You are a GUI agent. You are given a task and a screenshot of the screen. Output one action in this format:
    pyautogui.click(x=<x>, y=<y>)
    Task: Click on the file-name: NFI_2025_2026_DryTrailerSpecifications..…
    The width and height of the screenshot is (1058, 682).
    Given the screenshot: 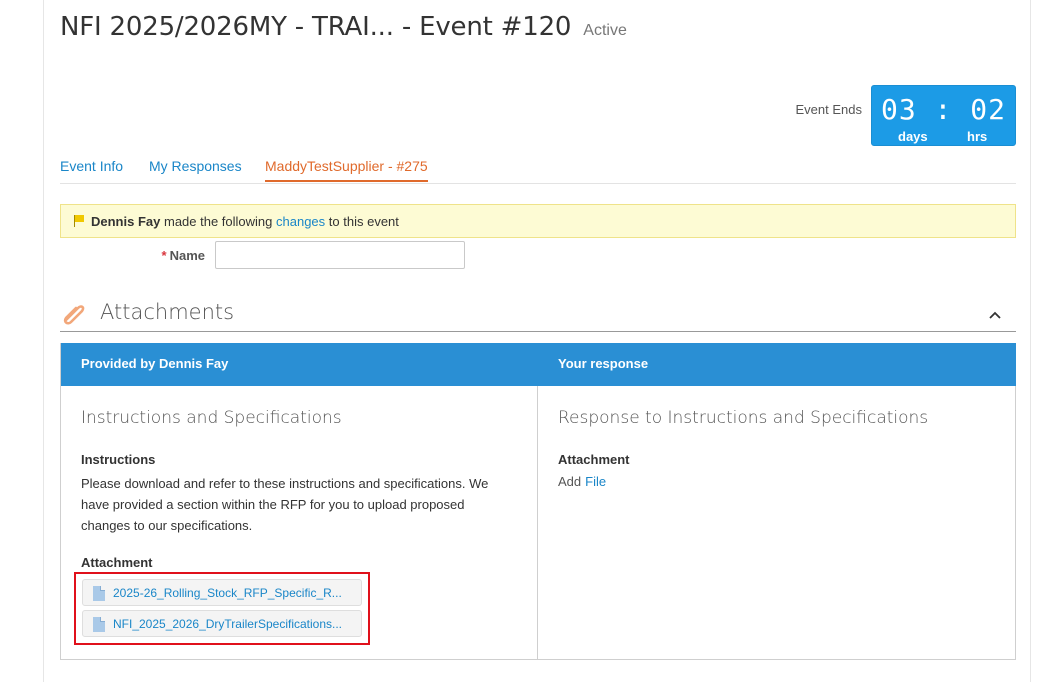 What is the action you would take?
    pyautogui.click(x=228, y=624)
    